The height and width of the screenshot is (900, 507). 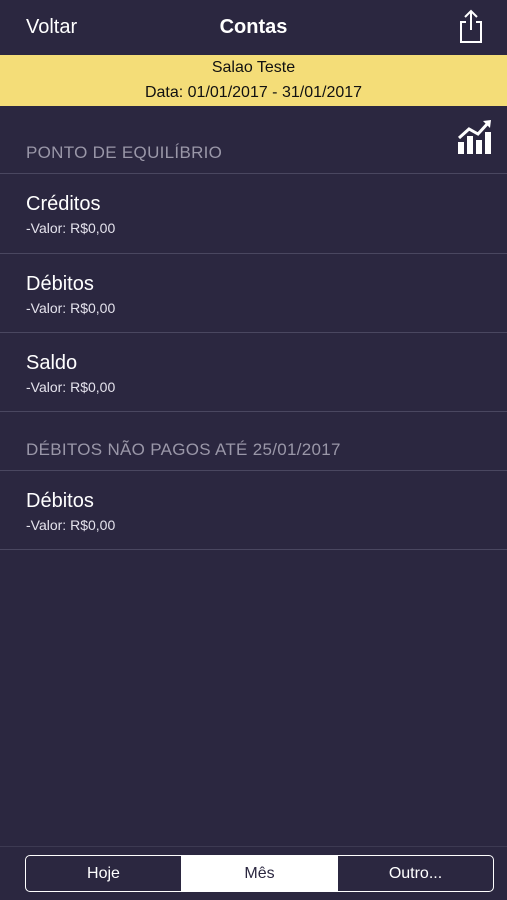 I want to click on list-item-creditos: Créditos -Valor: R$0,00, so click(x=253, y=213).